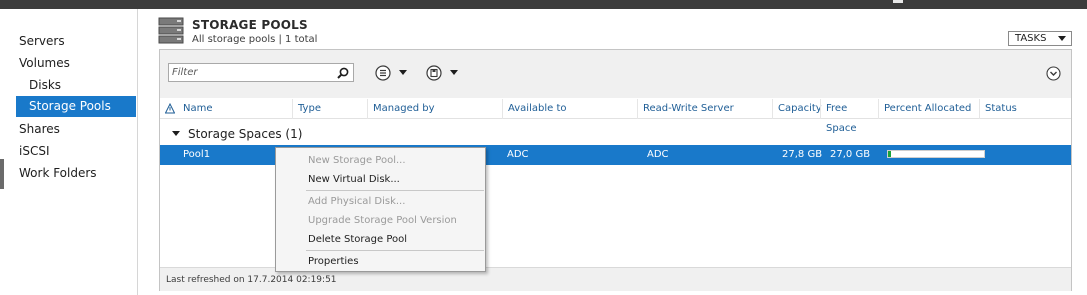 The width and height of the screenshot is (1087, 295). I want to click on column-type: Type, so click(329, 109).